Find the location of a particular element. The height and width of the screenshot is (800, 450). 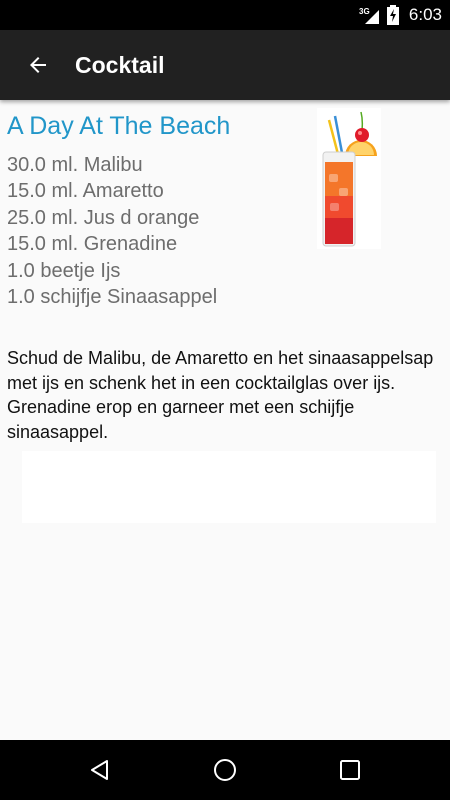

signal-3g-icon: 3G is located at coordinates (369, 15).